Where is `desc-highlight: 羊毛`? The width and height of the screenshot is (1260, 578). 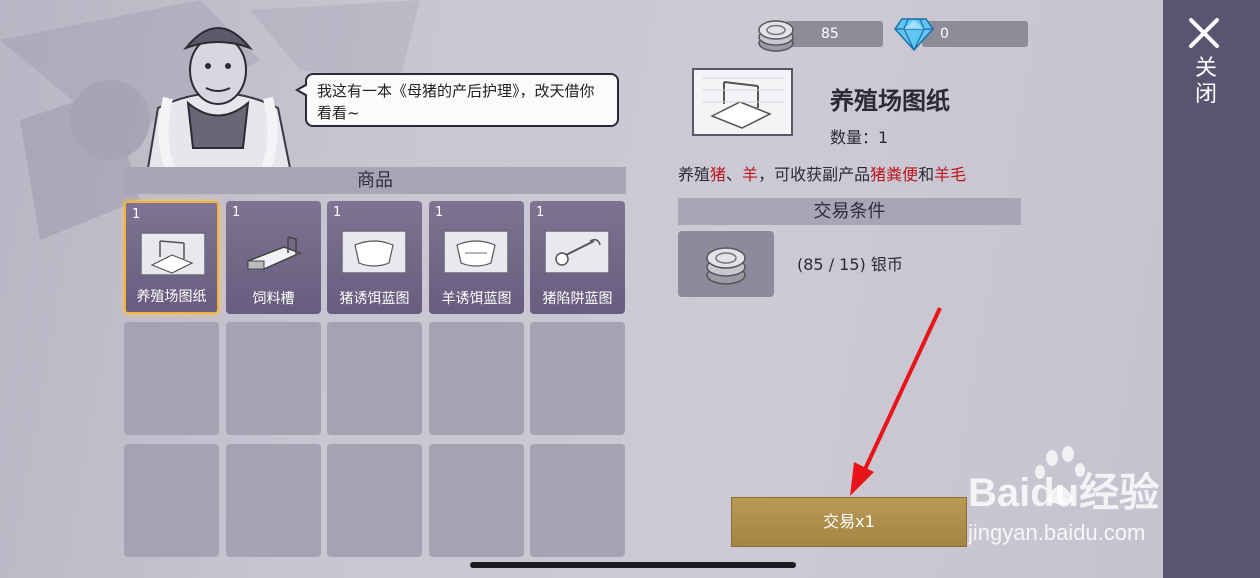
desc-highlight: 羊毛 is located at coordinates (950, 174).